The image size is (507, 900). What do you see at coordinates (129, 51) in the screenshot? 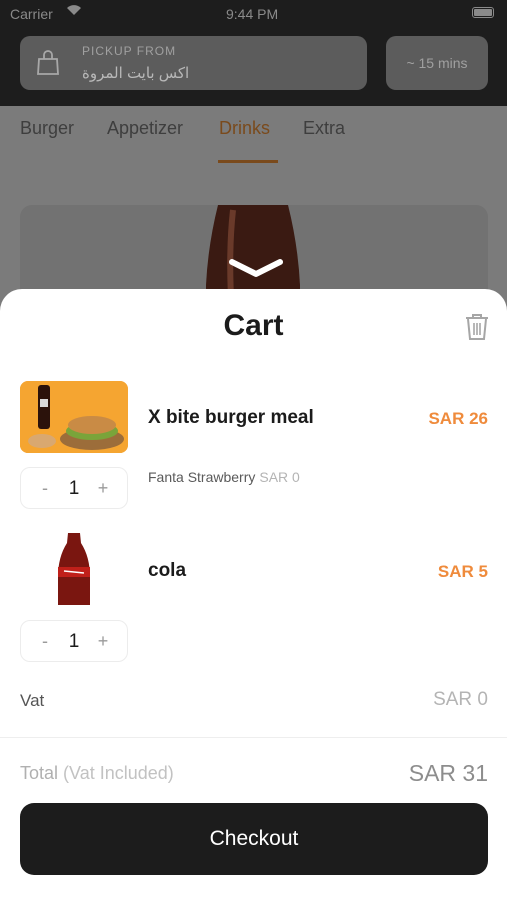
I see `pickup-label: PICKUP FROM` at bounding box center [129, 51].